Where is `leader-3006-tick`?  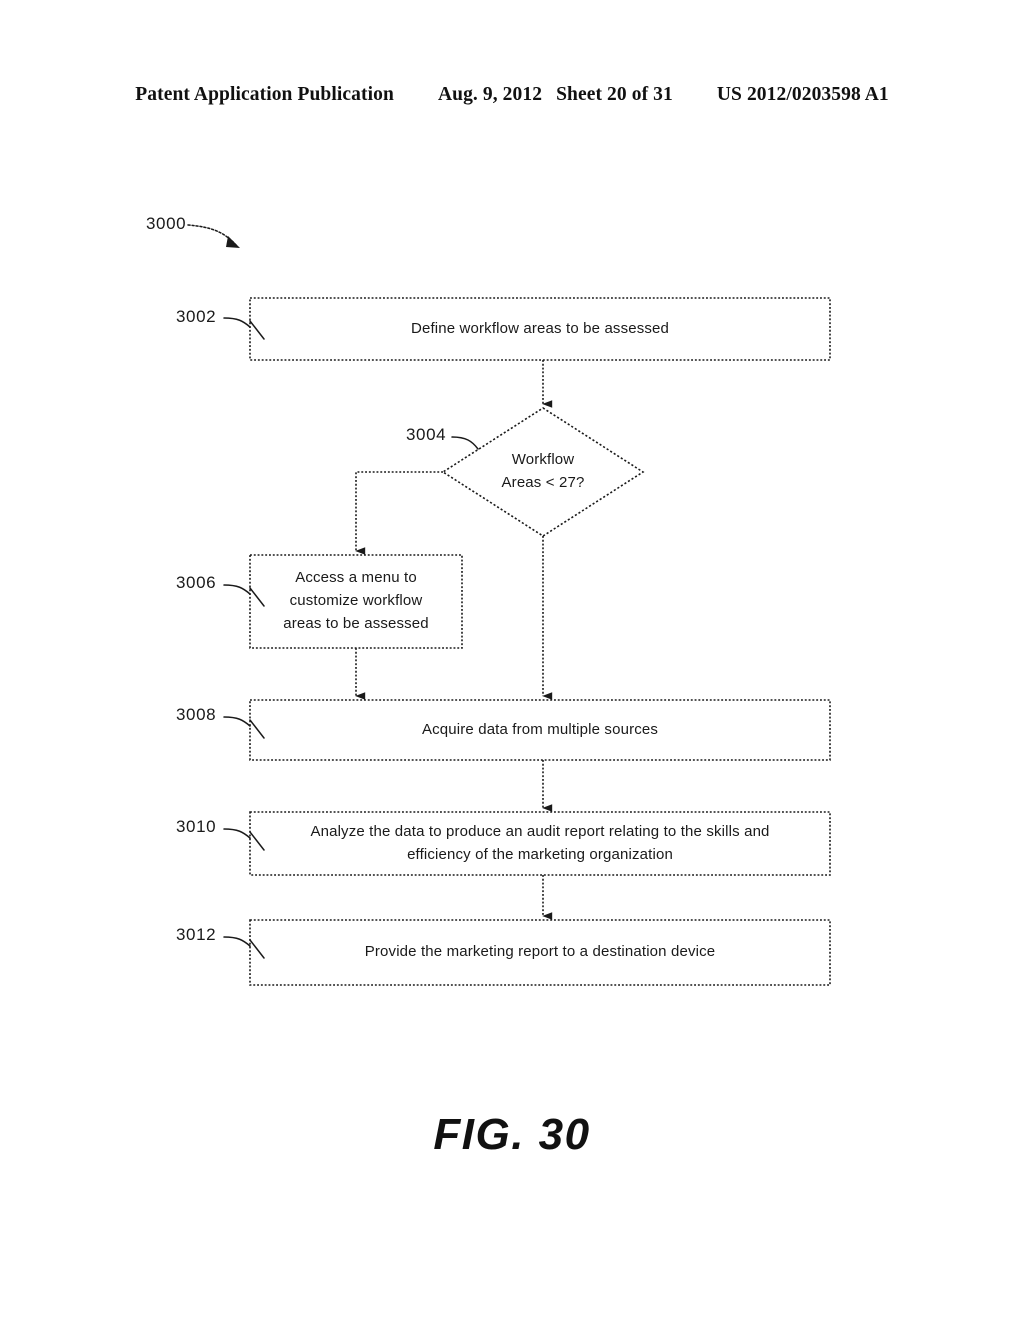
leader-3006-tick is located at coordinates (257, 597).